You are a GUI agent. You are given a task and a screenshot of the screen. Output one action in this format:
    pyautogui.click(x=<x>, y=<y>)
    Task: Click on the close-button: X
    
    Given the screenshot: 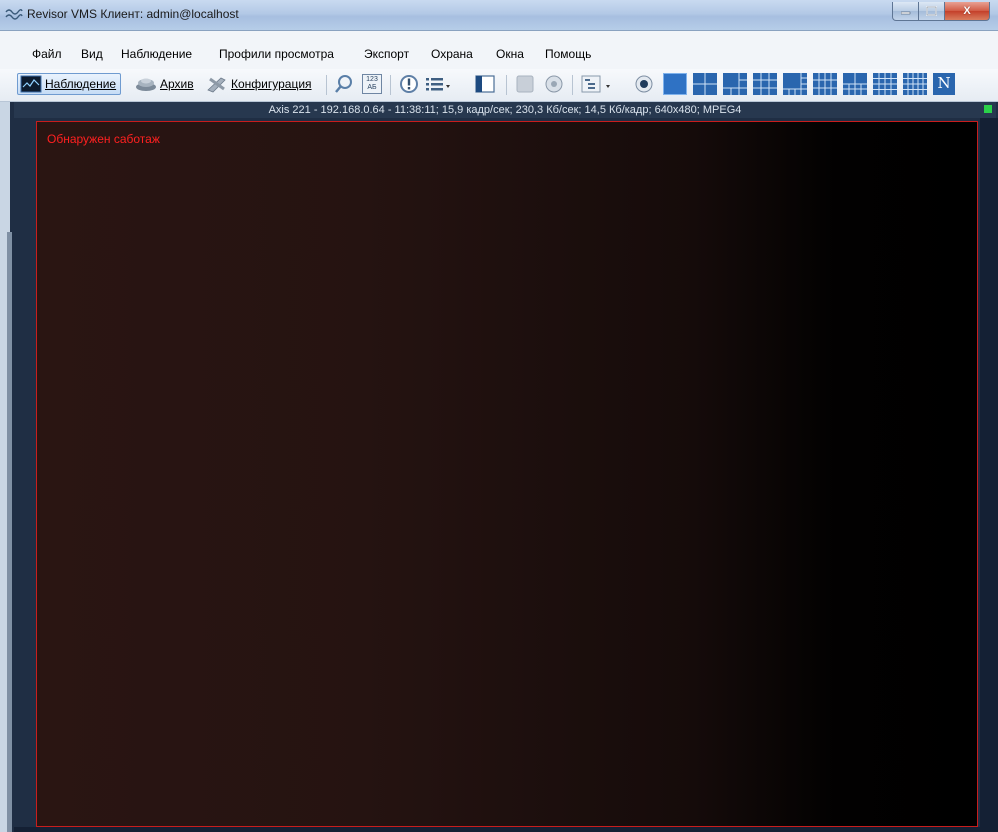 What is the action you would take?
    pyautogui.click(x=967, y=11)
    